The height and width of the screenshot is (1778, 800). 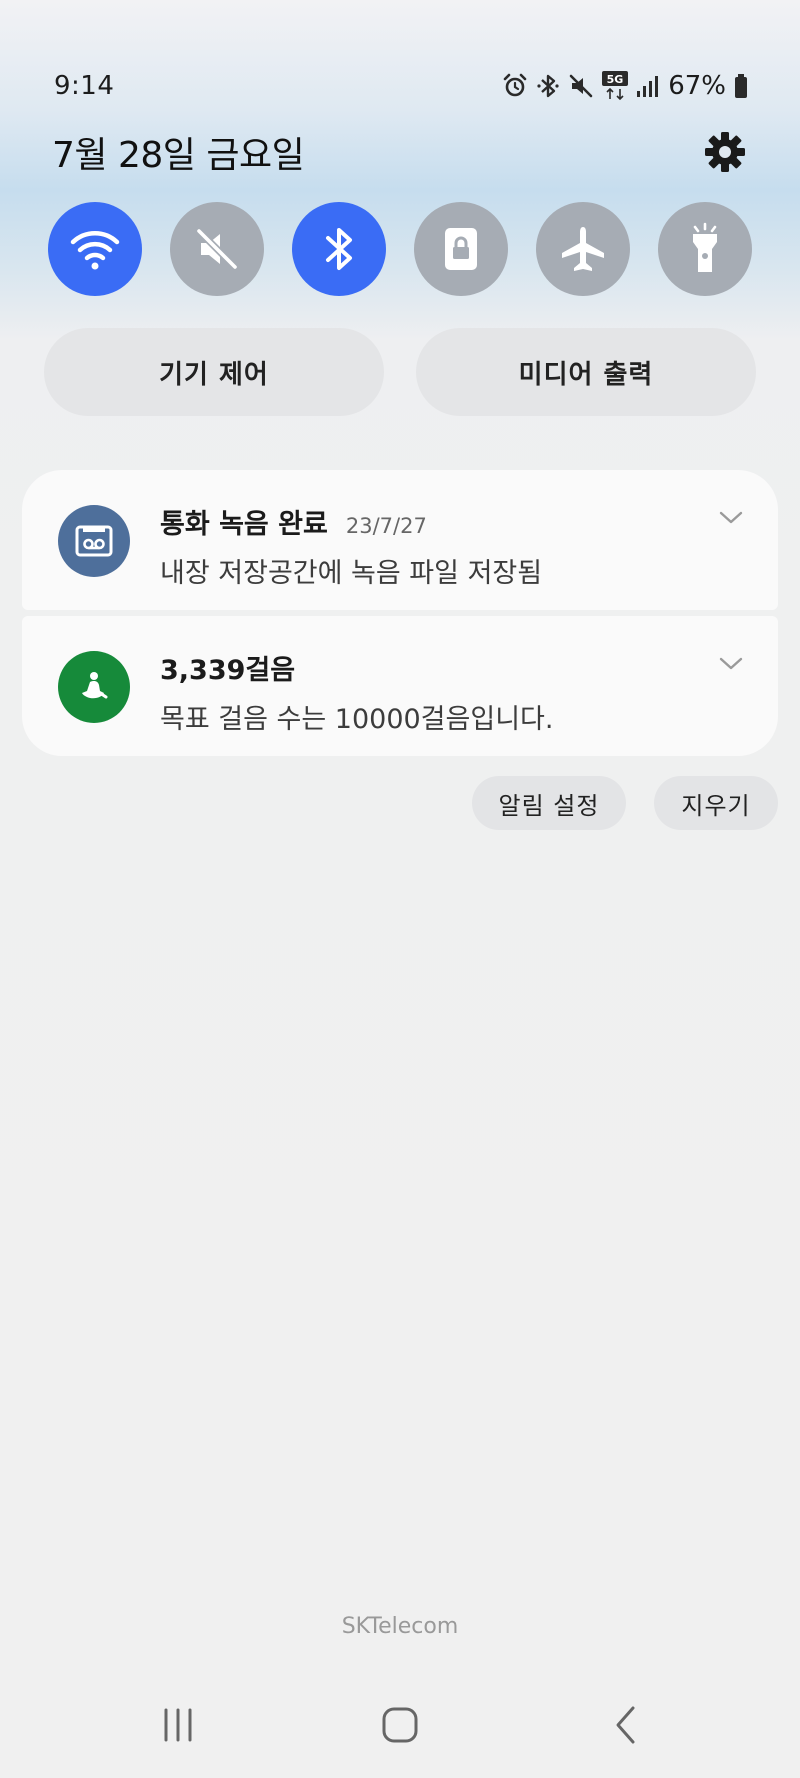 I want to click on airplane-icon, so click(x=583, y=249).